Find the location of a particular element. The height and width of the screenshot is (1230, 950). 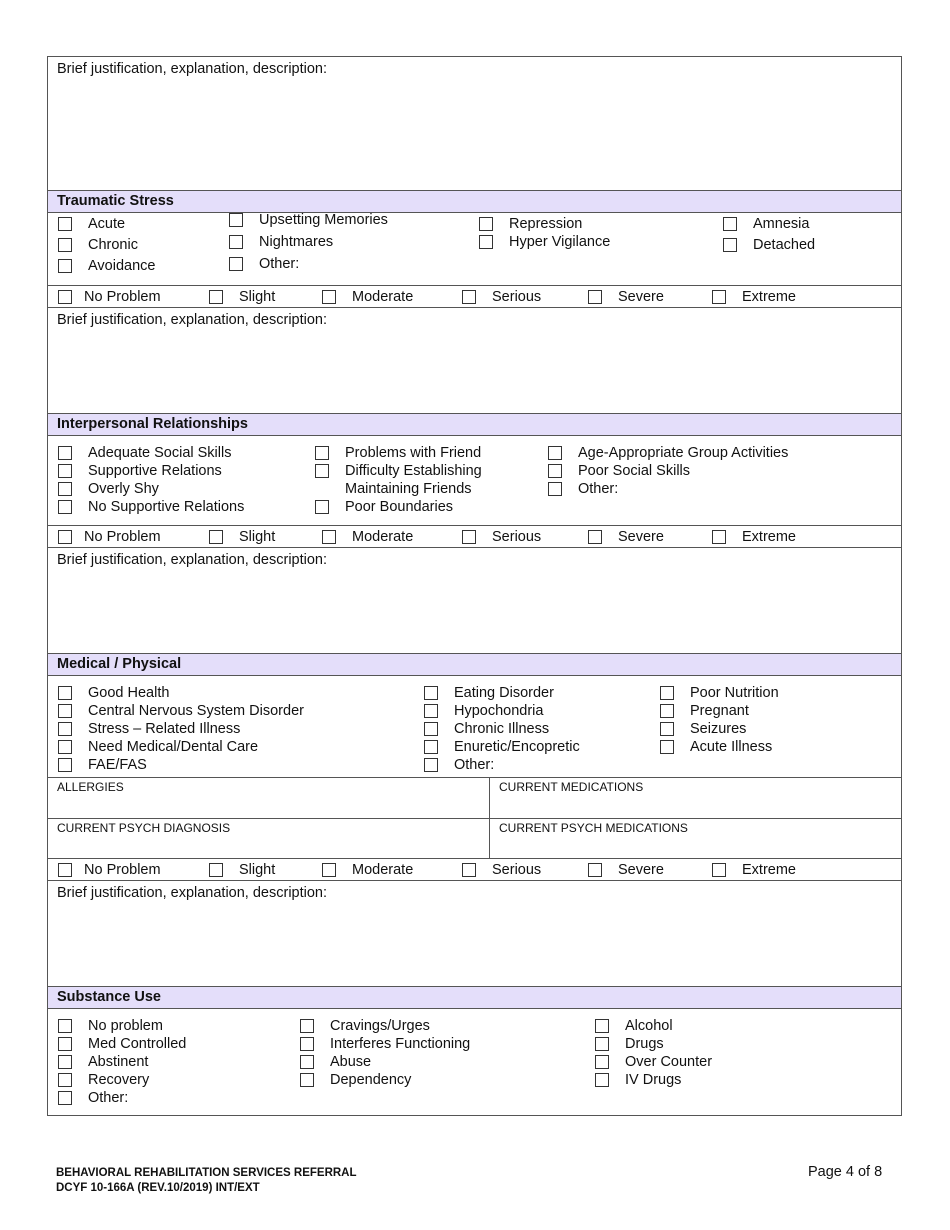

section-header-substance: Substance Use is located at coordinates (474, 997).